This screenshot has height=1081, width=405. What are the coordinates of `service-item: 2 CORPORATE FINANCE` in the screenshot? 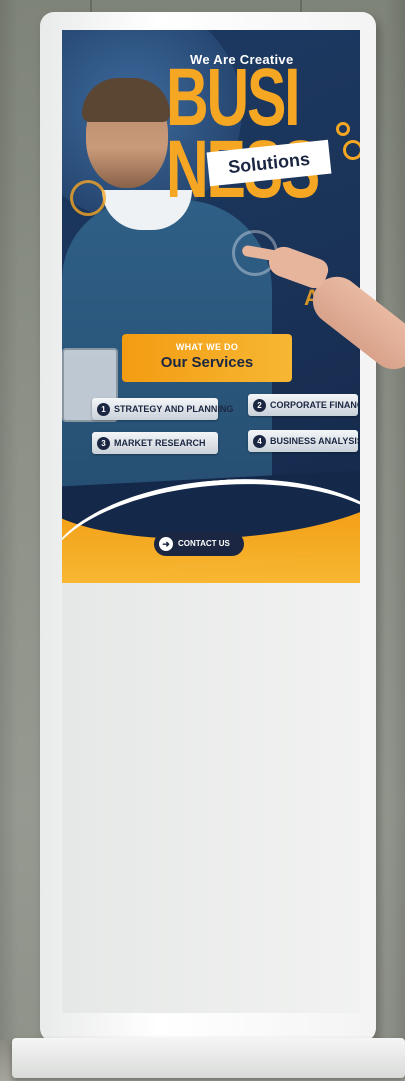 It's located at (304, 405).